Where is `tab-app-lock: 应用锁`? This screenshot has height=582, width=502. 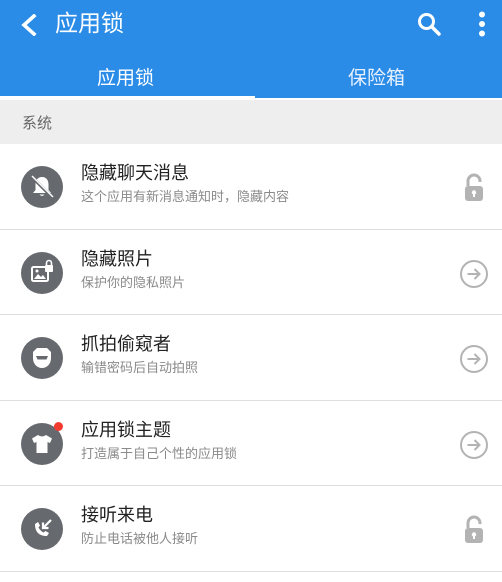
tab-app-lock: 应用锁 is located at coordinates (125, 76).